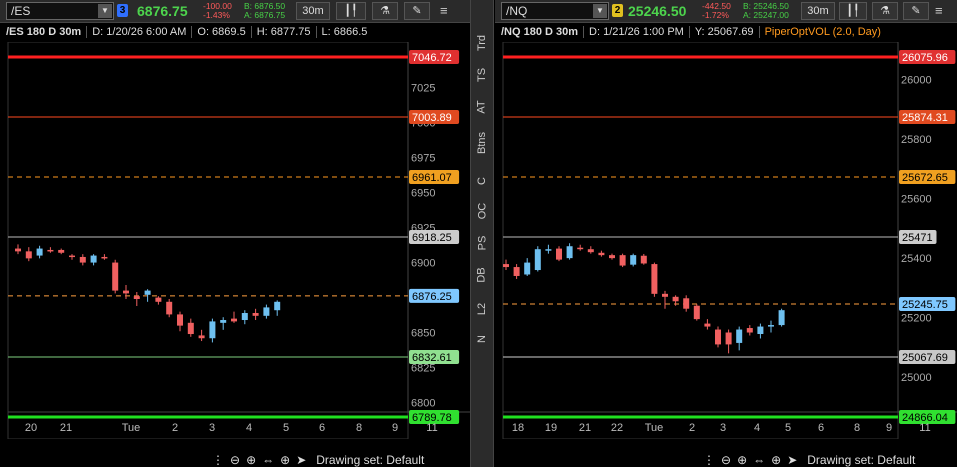  I want to click on chart-title: /NQ 180 D 30m, so click(543, 31).